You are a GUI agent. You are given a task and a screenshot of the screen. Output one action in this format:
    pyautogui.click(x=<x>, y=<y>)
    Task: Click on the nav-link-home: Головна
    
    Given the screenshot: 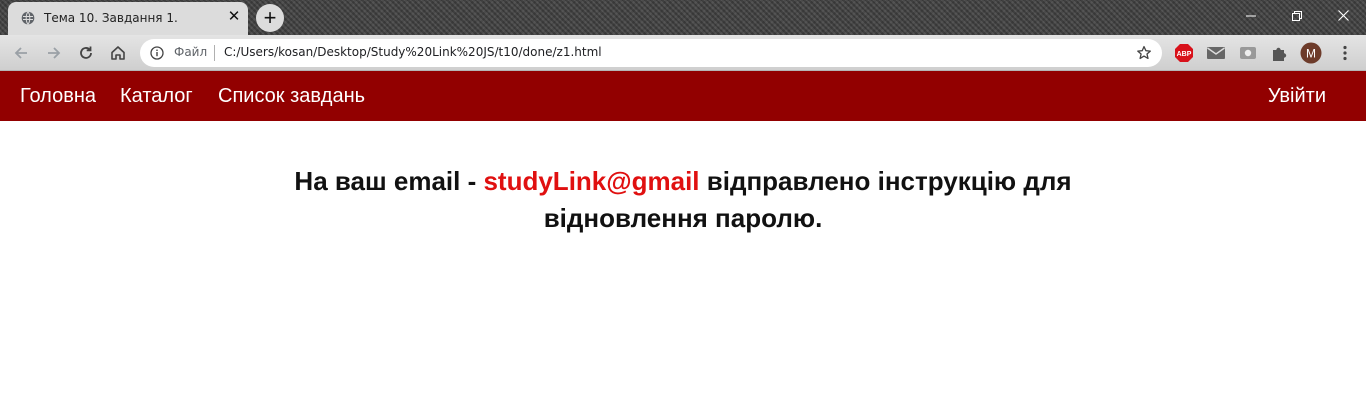 What is the action you would take?
    pyautogui.click(x=58, y=96)
    